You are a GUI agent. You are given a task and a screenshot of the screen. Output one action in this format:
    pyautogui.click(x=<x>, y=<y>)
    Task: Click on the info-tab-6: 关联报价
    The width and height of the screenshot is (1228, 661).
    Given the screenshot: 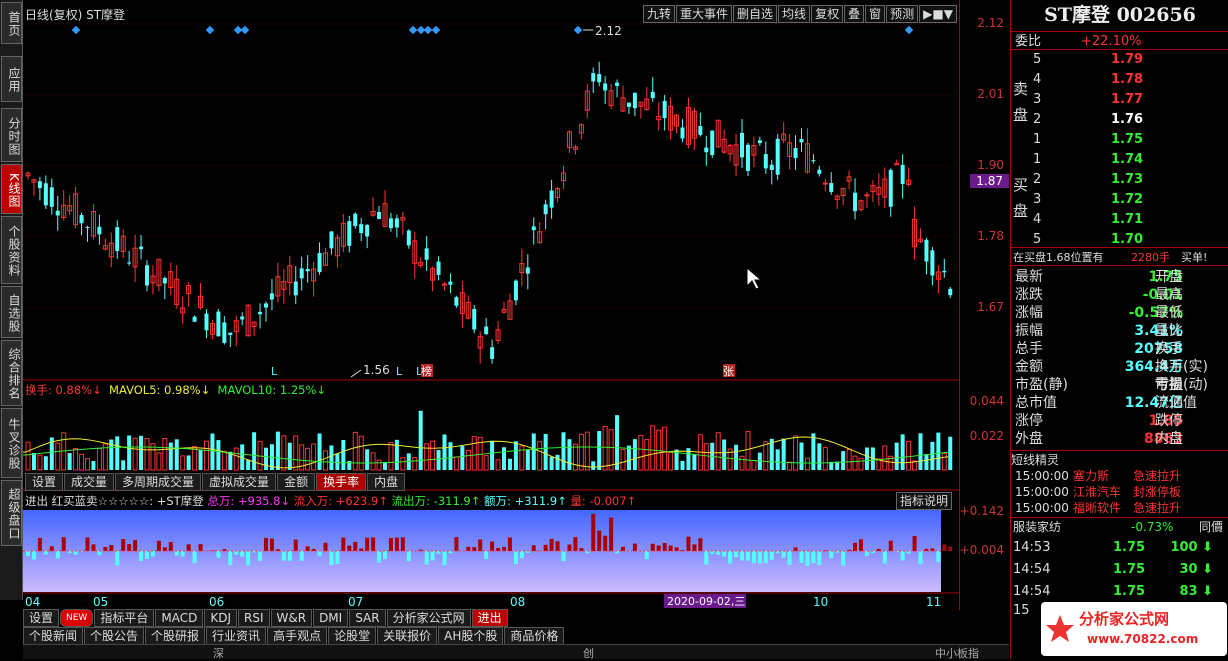 What is the action you would take?
    pyautogui.click(x=407, y=636)
    